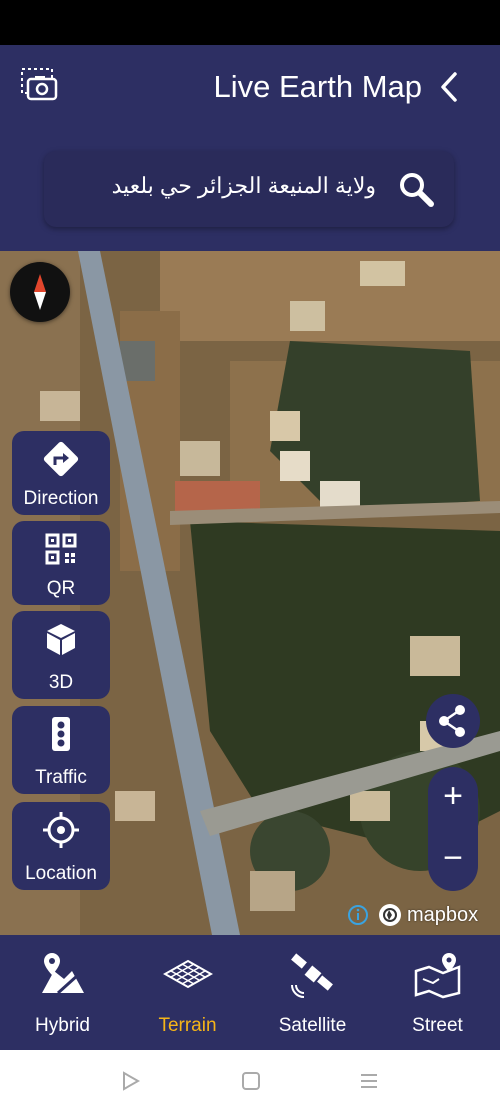  Describe the element at coordinates (61, 682) in the screenshot. I see `3d-label: 3D` at that location.